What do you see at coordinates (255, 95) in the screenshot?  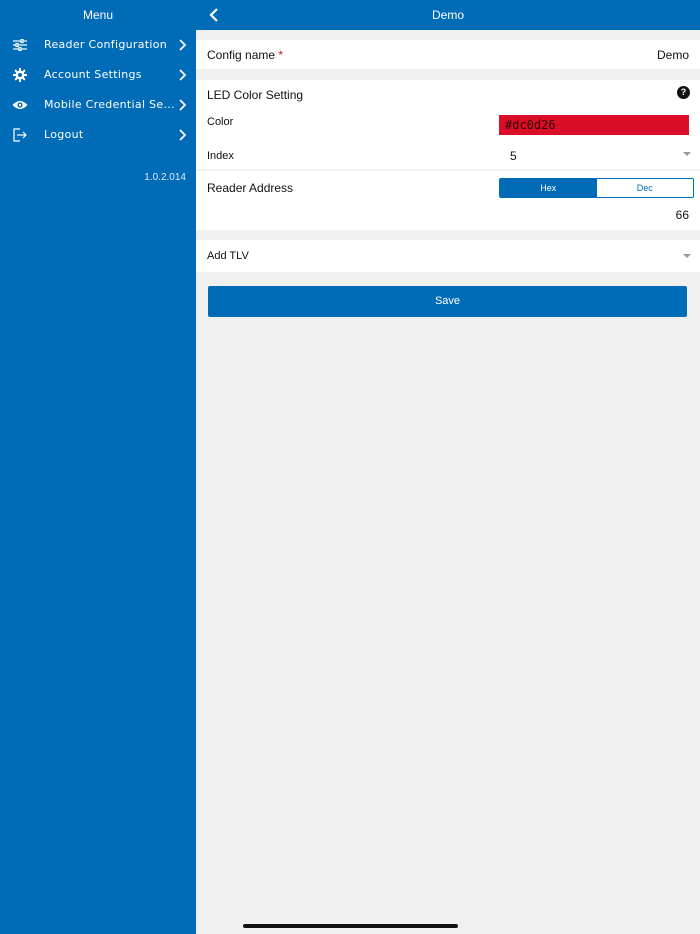 I see `led-section-title: LED Color Setting` at bounding box center [255, 95].